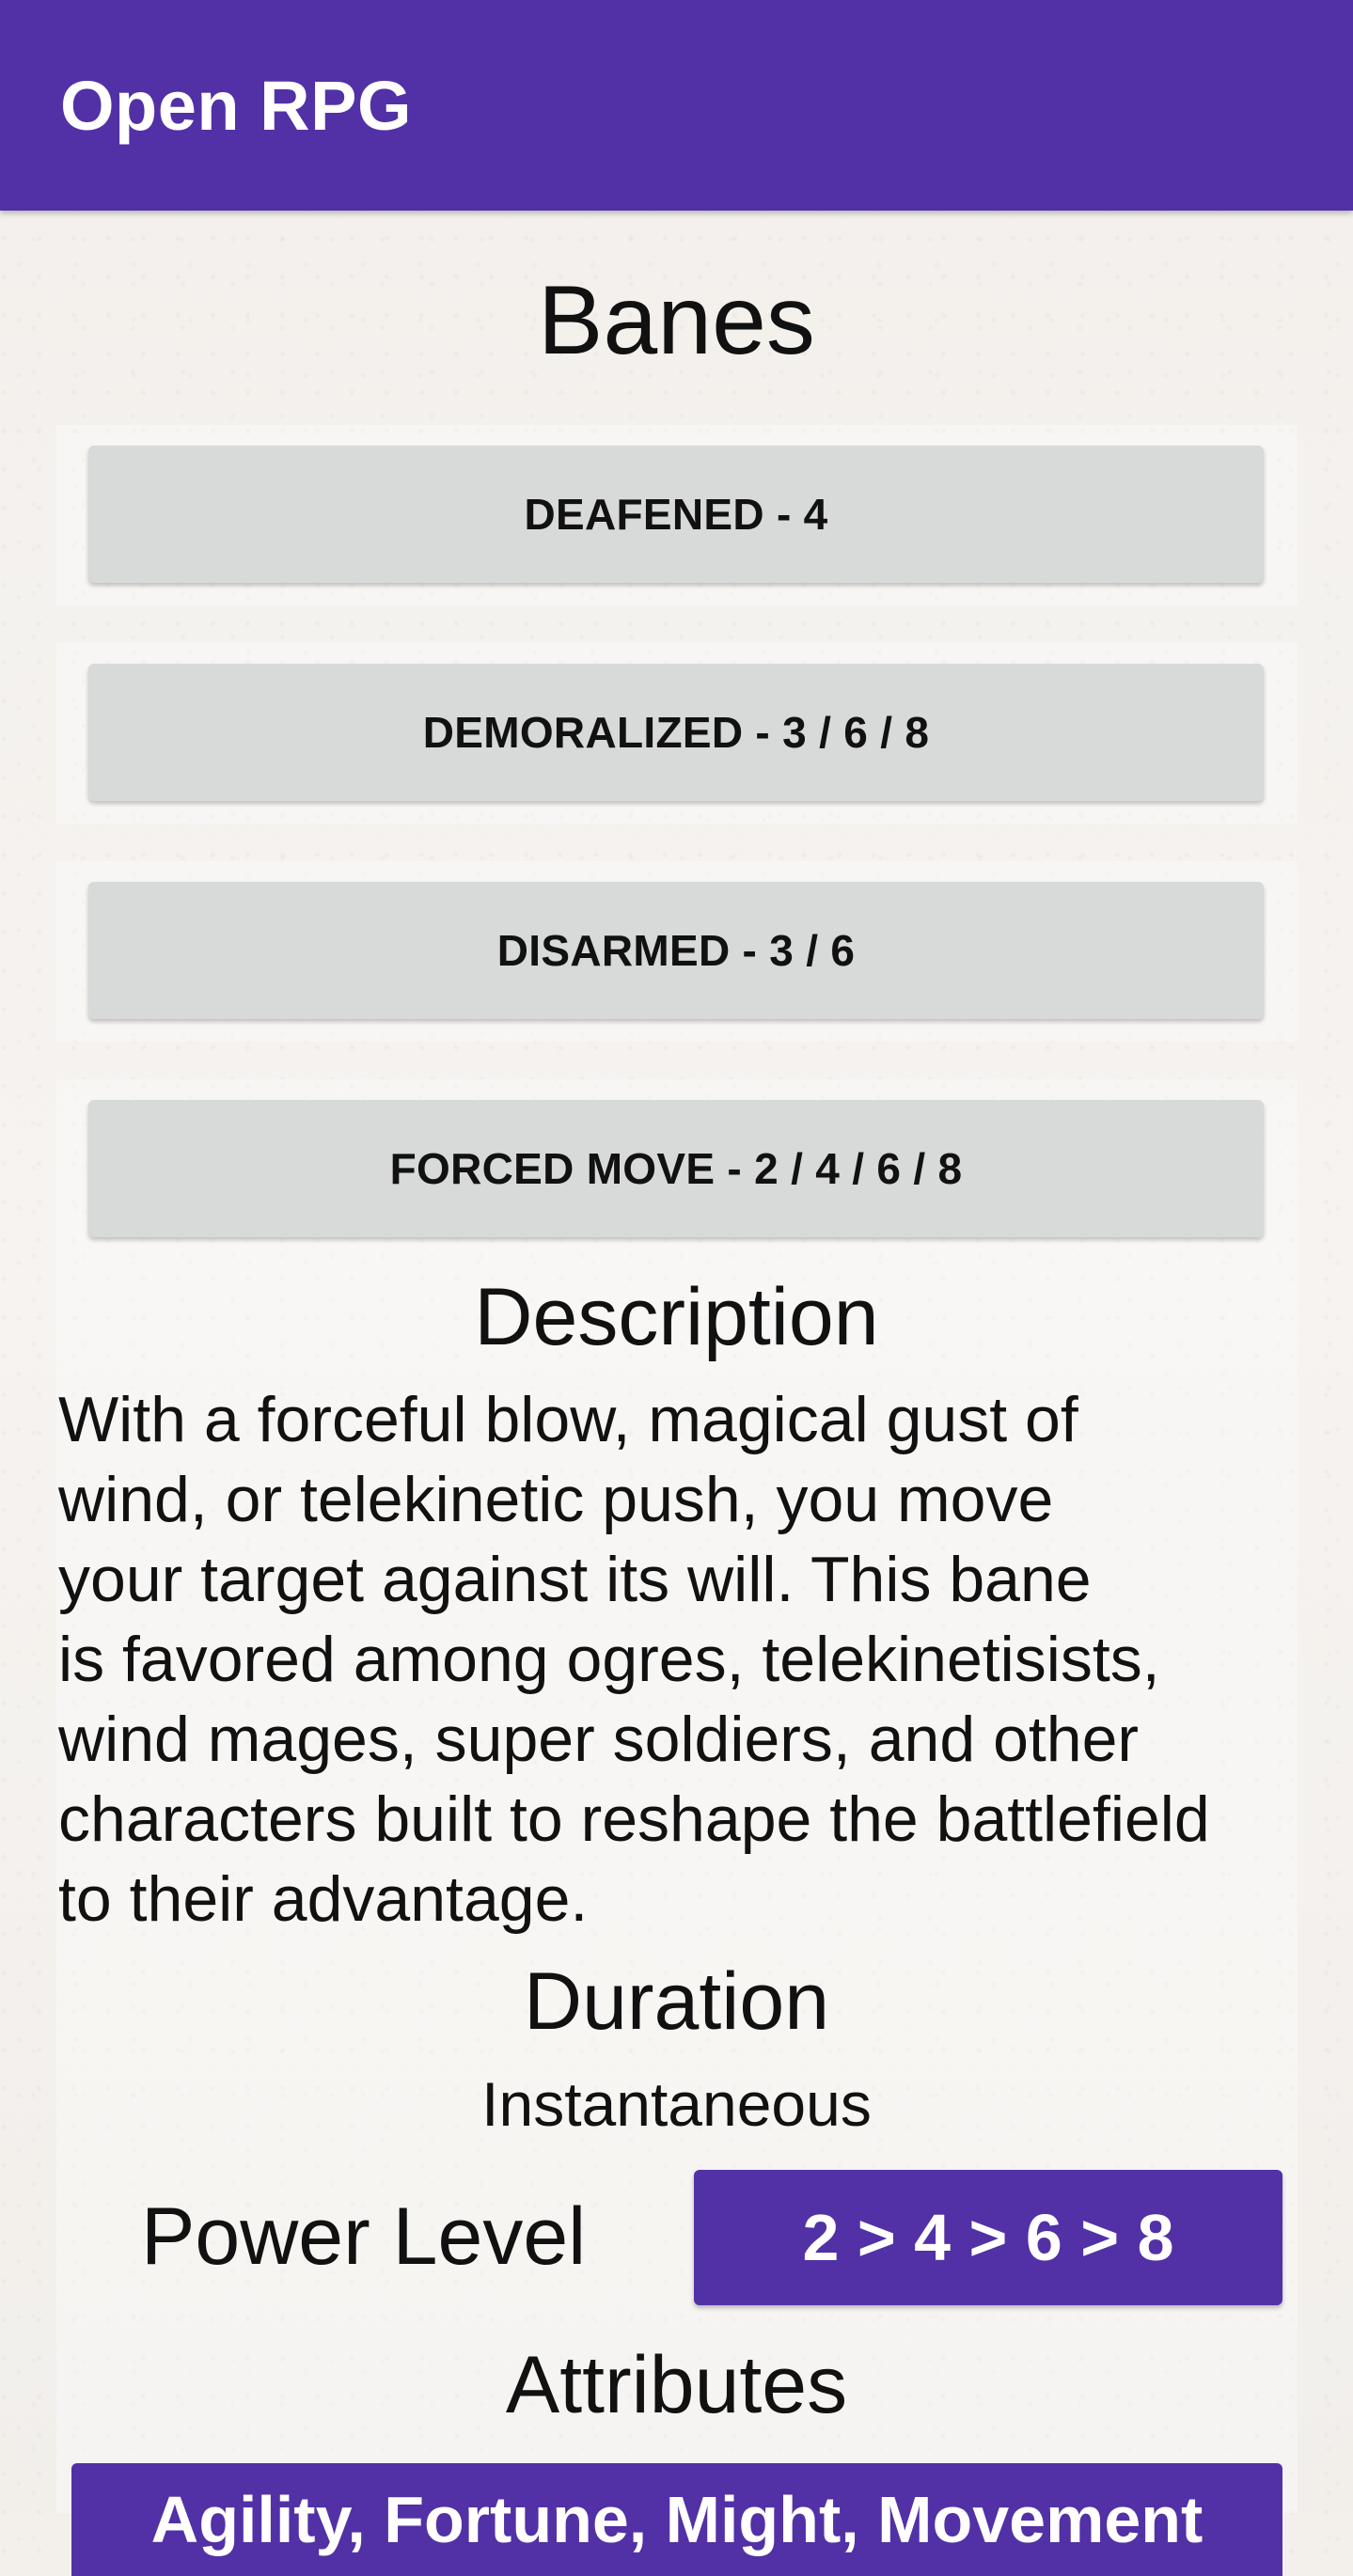 The height and width of the screenshot is (2576, 1353). Describe the element at coordinates (988, 2238) in the screenshot. I see `power-level-button: 2 > 4 > 6 > 8` at that location.